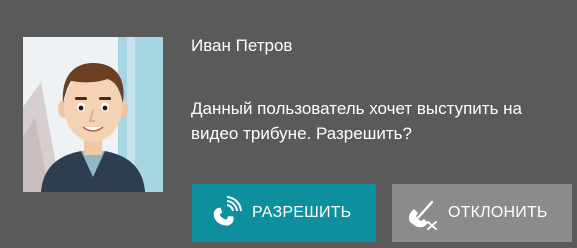 The image size is (577, 248). Describe the element at coordinates (242, 45) in the screenshot. I see `caller-name: Иван Петров` at that location.